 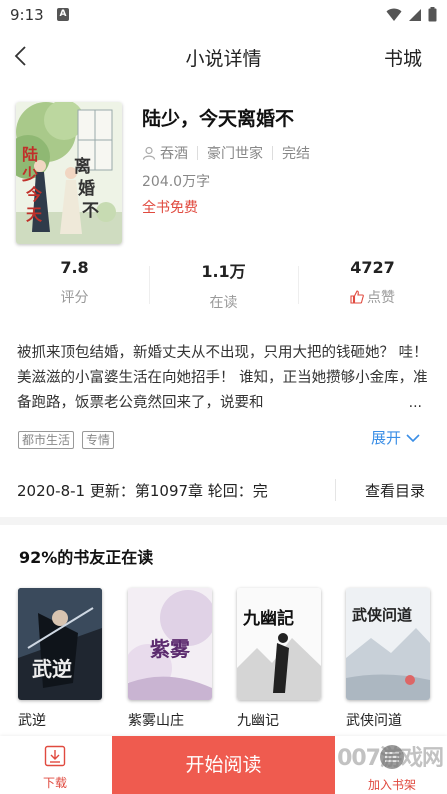 I want to click on book-category: 豪门世家, so click(x=235, y=153).